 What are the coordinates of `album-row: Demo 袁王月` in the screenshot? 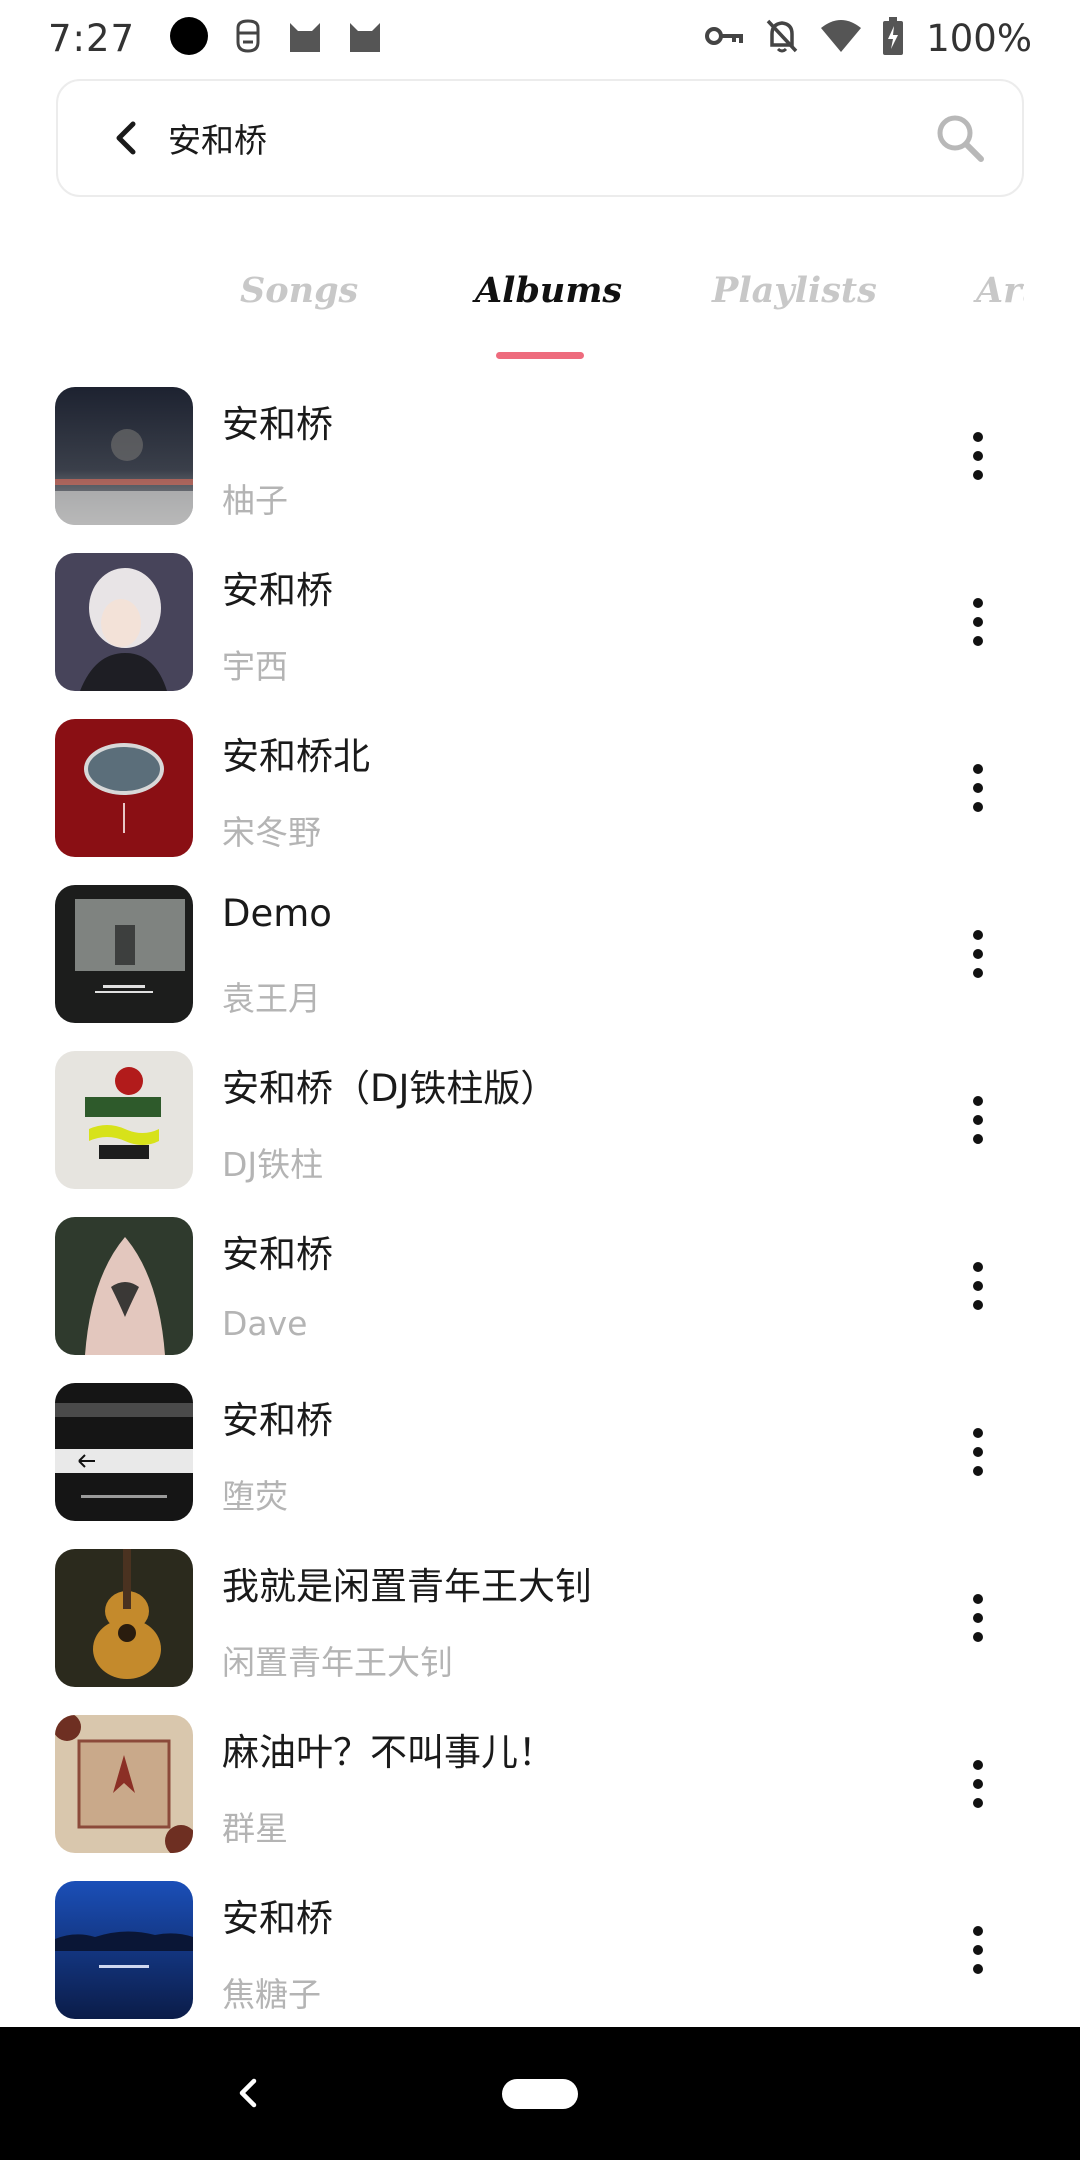 It's located at (540, 959).